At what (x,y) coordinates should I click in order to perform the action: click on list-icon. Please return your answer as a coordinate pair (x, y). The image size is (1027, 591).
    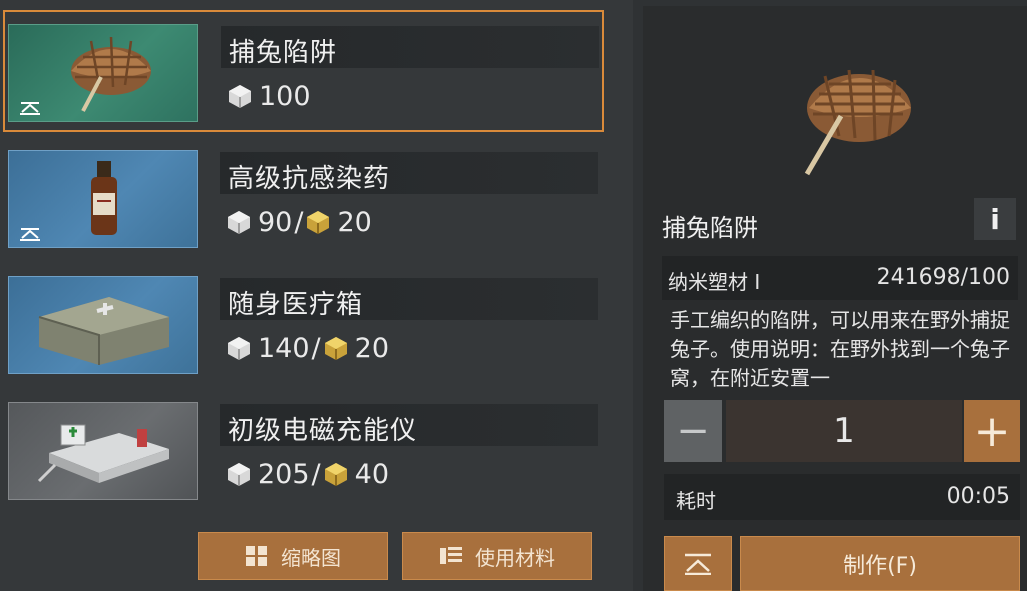
    Looking at the image, I should click on (451, 555).